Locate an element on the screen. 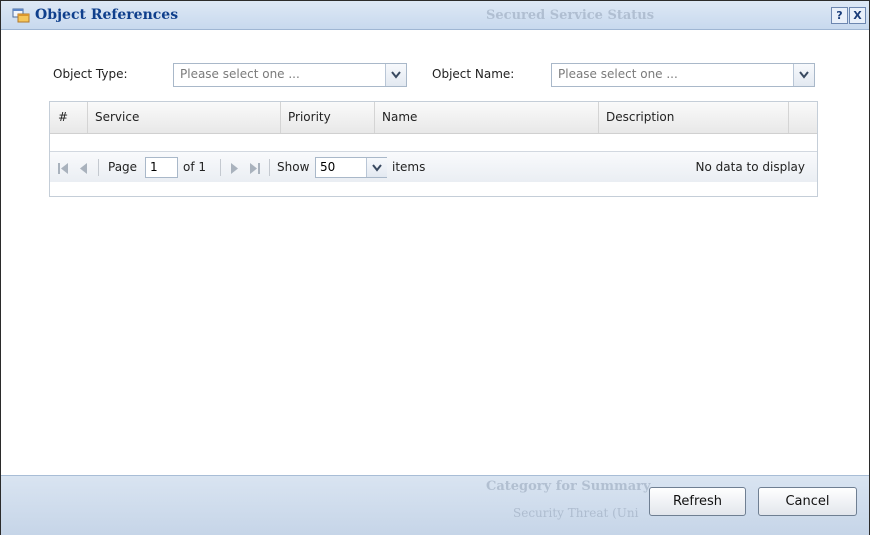 This screenshot has width=870, height=535. page-label: Page is located at coordinates (123, 167).